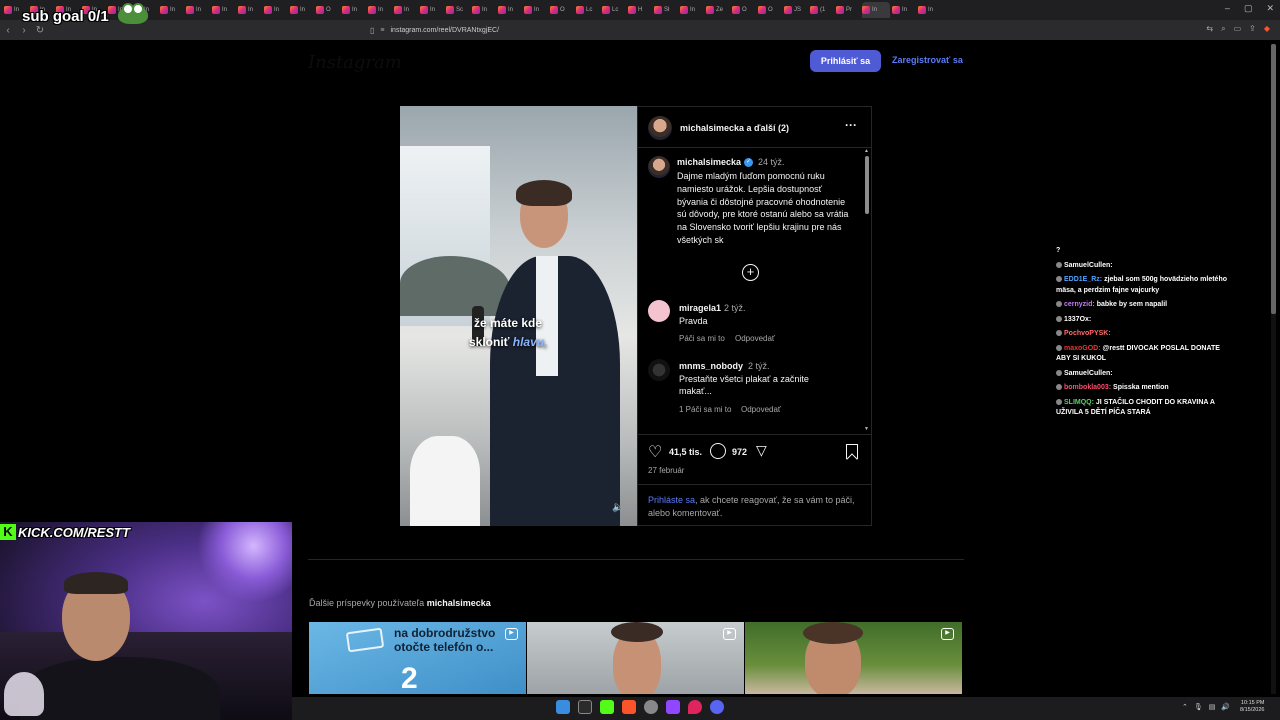 This screenshot has width=1280, height=720. Describe the element at coordinates (1087, 333) in the screenshot. I see `chat-username: PochvoPYSK:` at that location.